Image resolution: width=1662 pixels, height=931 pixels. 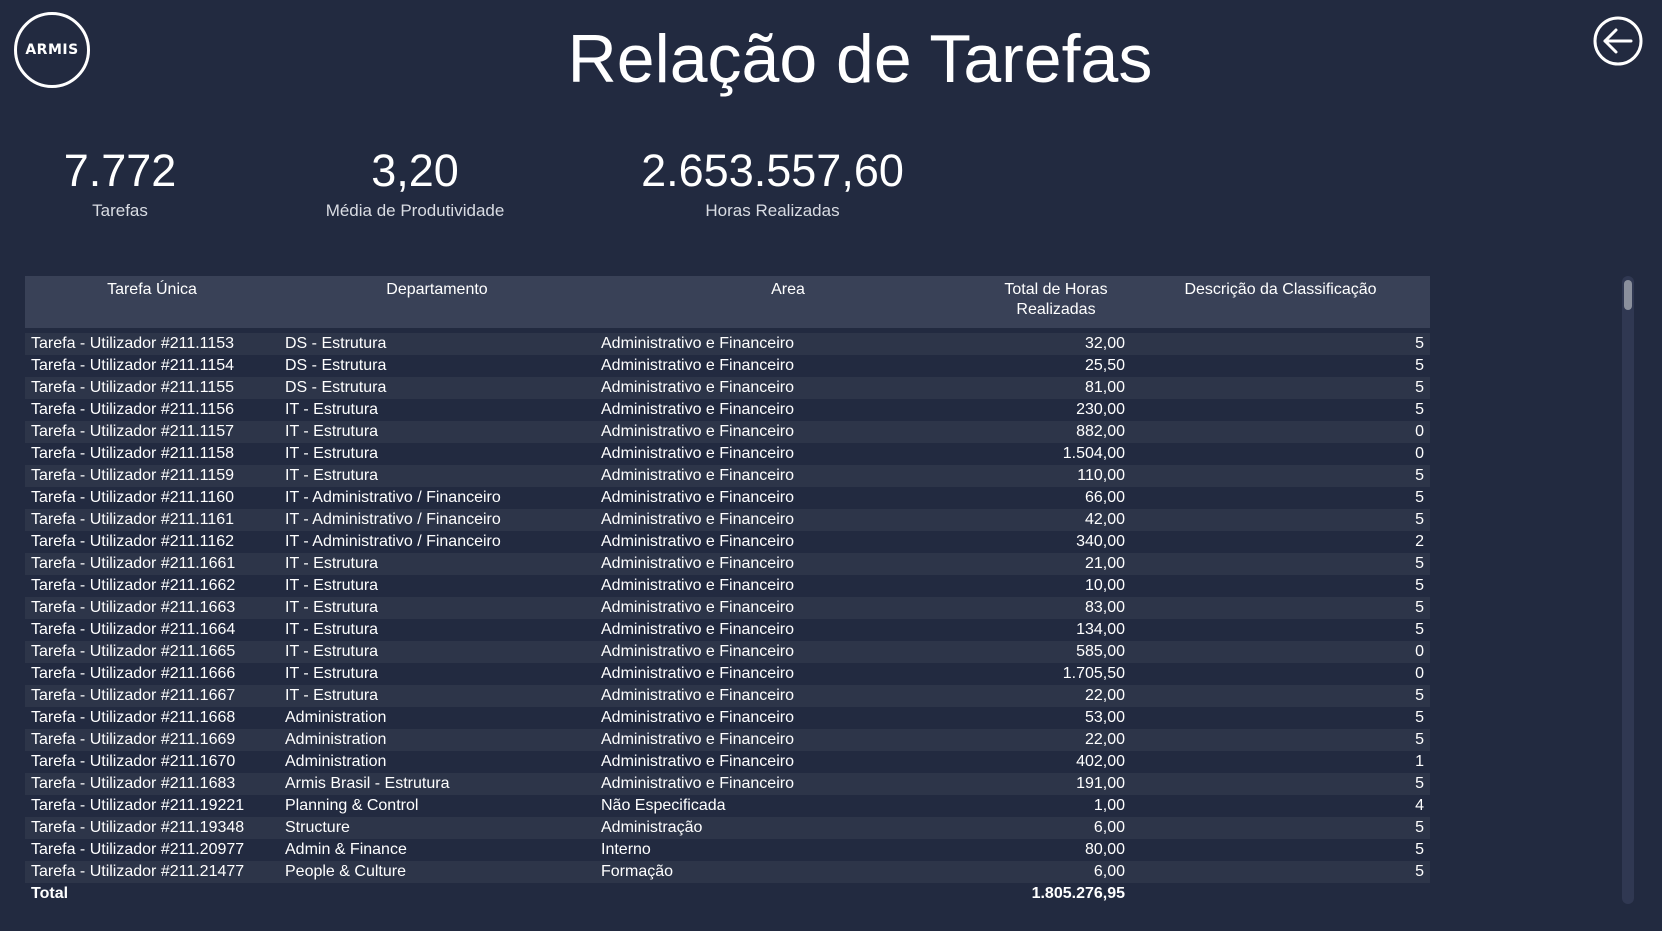 I want to click on cell-horas: 134,00, so click(x=1056, y=630).